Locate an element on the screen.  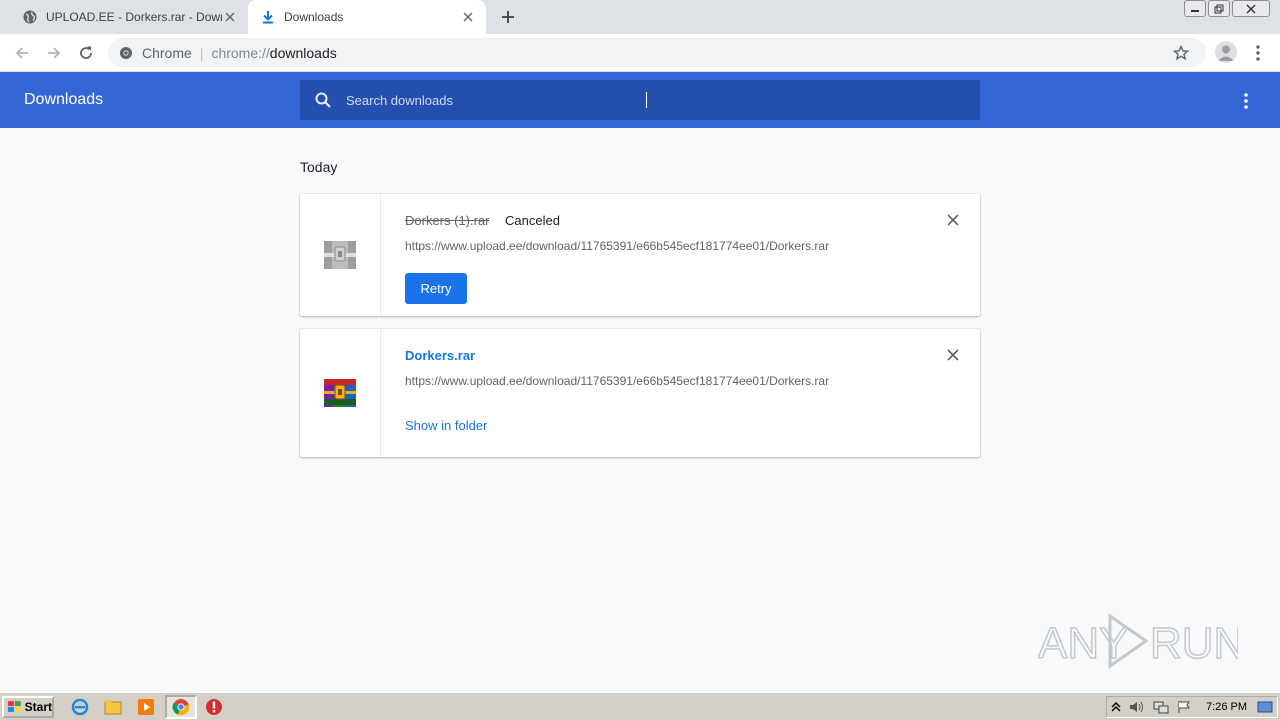
chrome-taskbar-icon is located at coordinates (181, 707).